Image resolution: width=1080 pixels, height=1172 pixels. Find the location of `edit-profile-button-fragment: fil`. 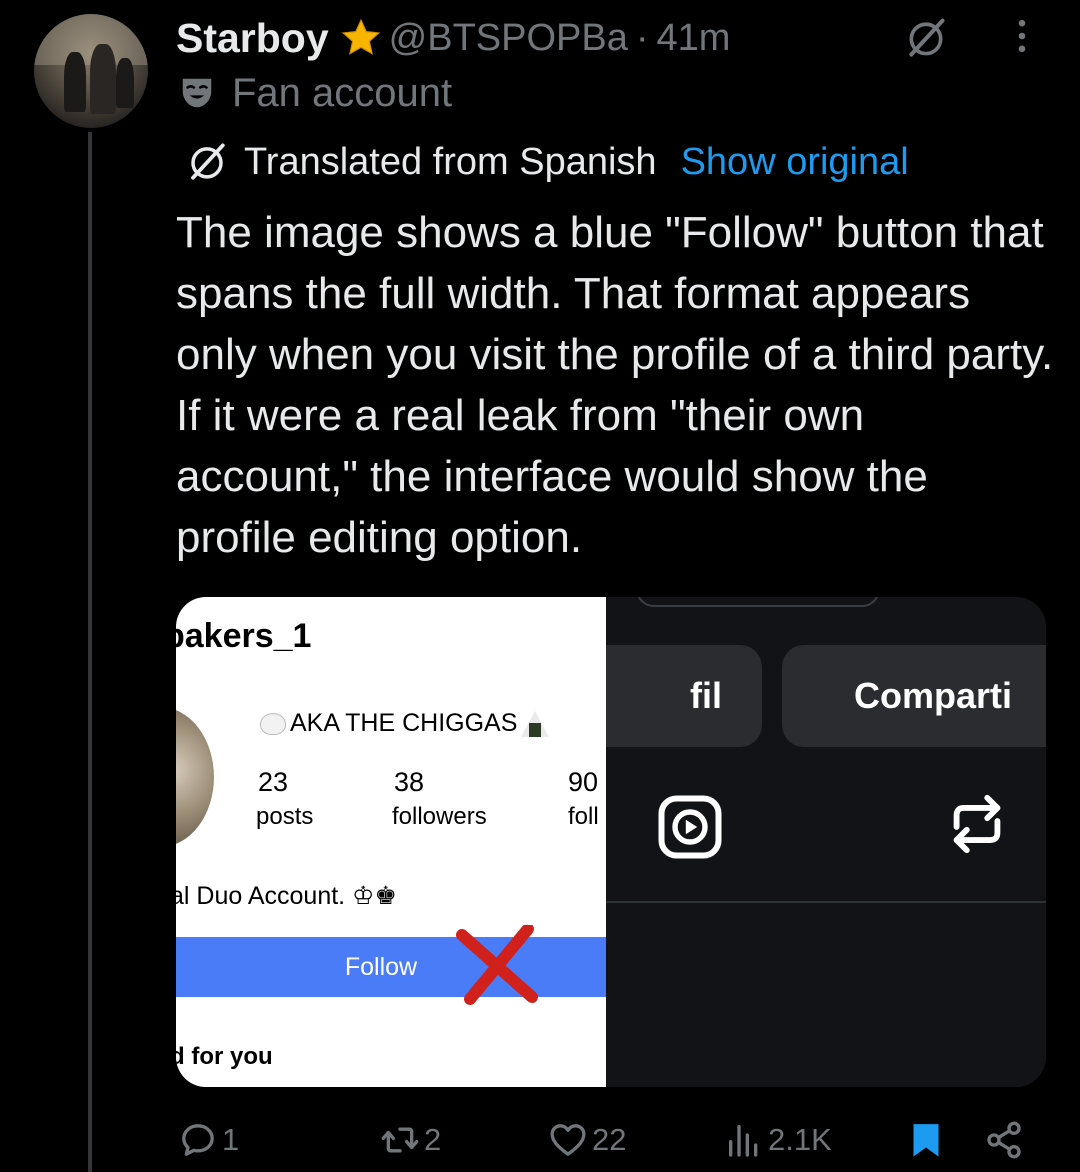

edit-profile-button-fragment: fil is located at coordinates (684, 696).